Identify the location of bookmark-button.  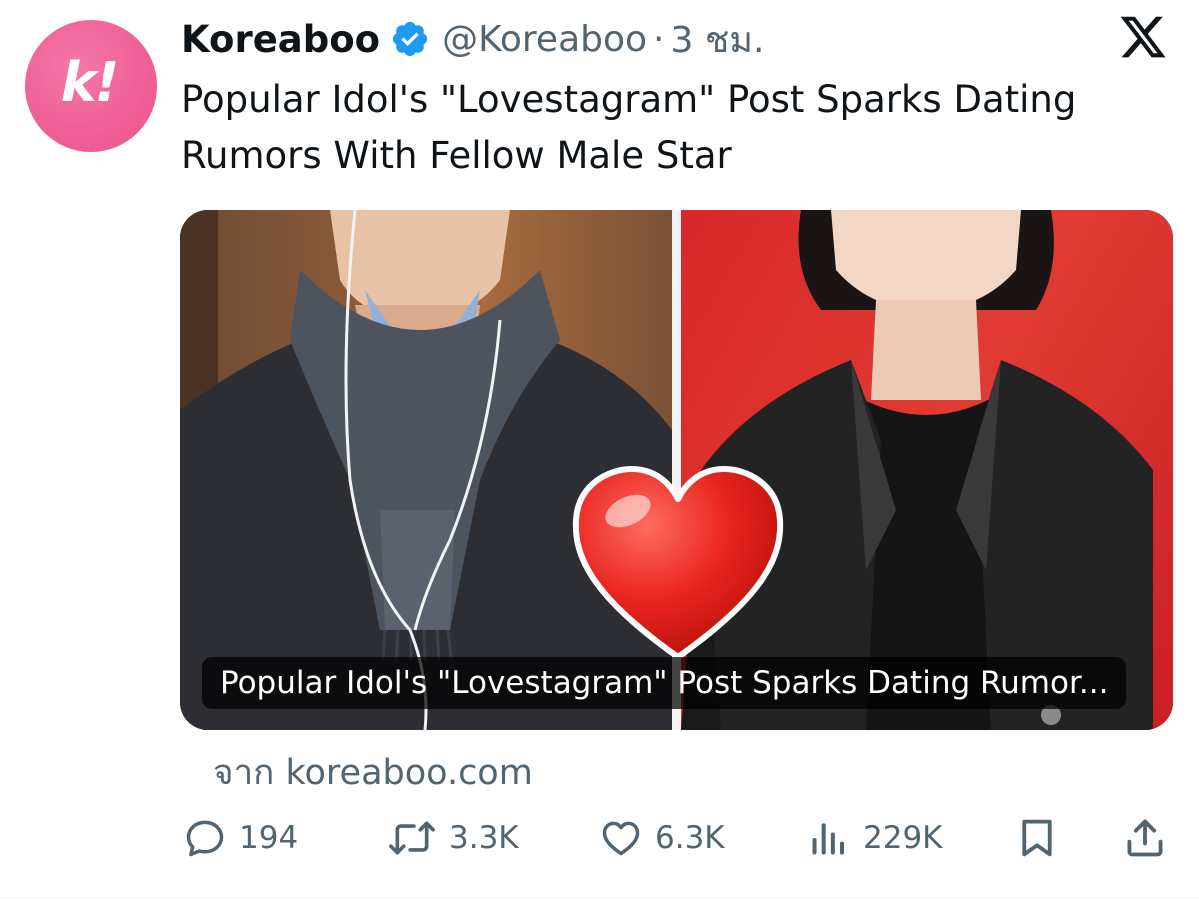
(1037, 838).